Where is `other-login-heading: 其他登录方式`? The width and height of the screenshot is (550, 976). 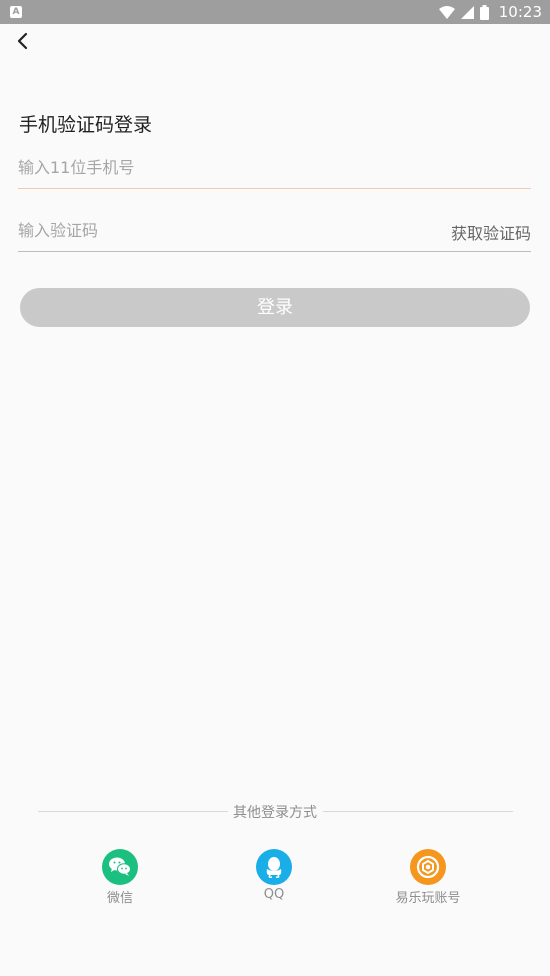 other-login-heading: 其他登录方式 is located at coordinates (275, 813).